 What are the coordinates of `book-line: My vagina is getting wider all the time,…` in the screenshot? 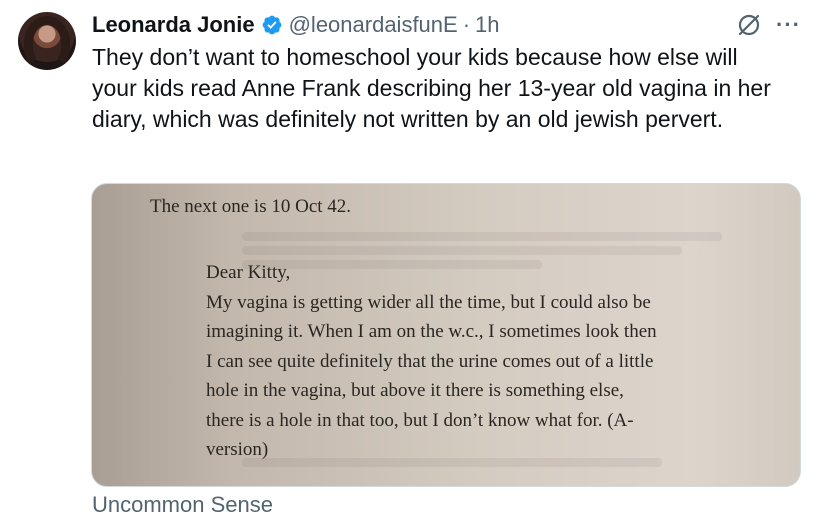 It's located at (428, 302).